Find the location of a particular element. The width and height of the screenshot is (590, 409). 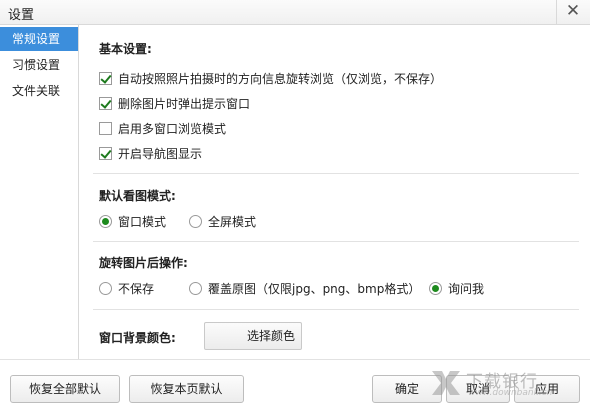

close-icon: ✕ is located at coordinates (573, 11).